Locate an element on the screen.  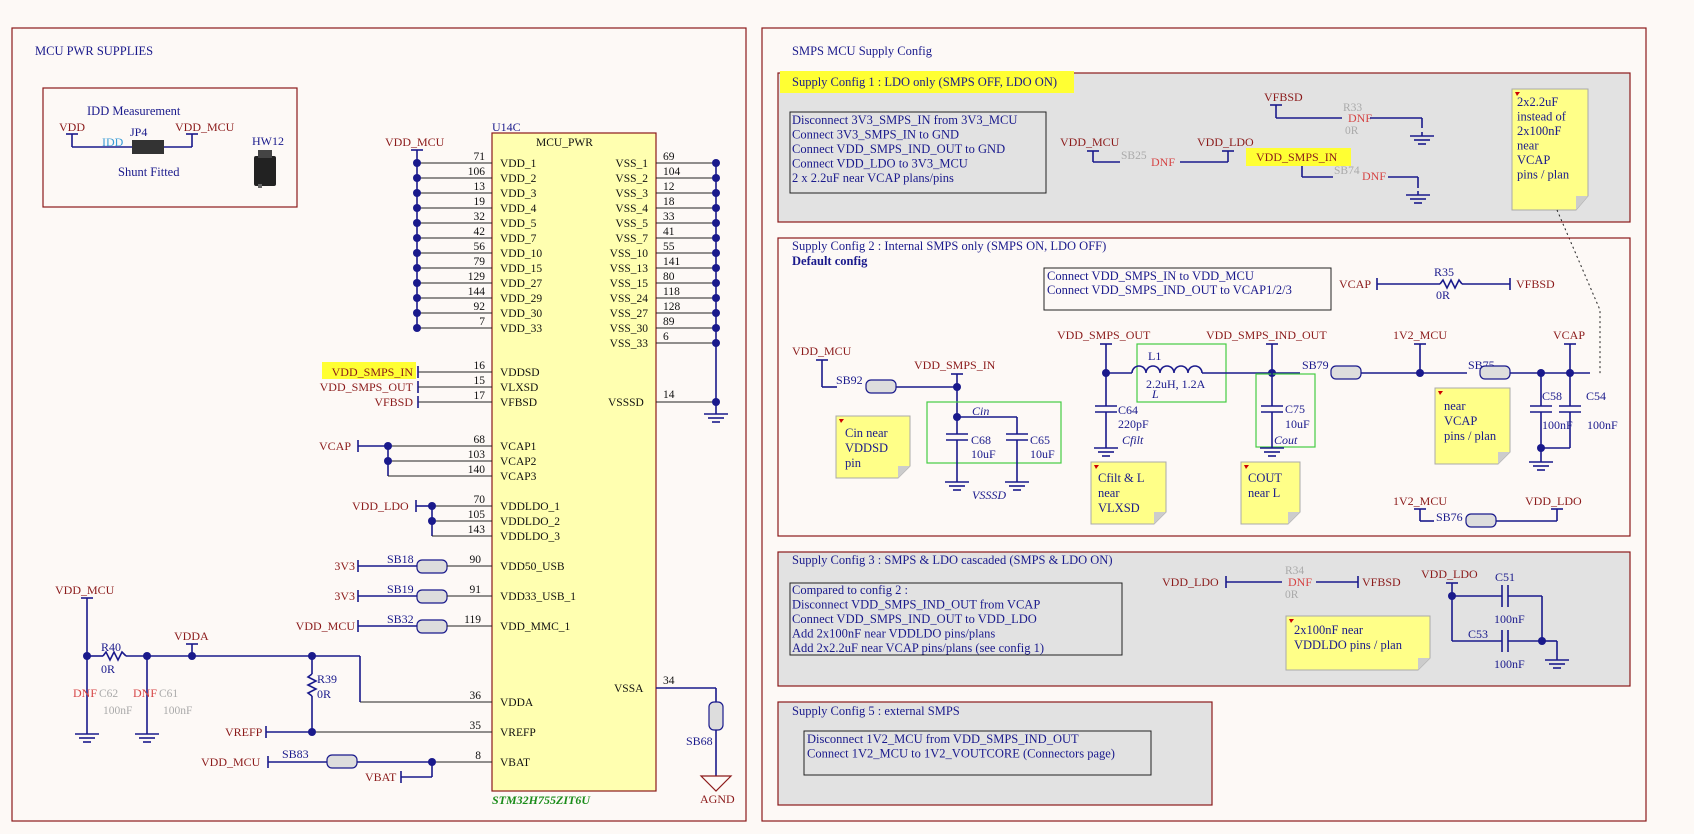
config3-note-line: Add 2x100nF near VDDLDO pins/plans is located at coordinates (893, 634).